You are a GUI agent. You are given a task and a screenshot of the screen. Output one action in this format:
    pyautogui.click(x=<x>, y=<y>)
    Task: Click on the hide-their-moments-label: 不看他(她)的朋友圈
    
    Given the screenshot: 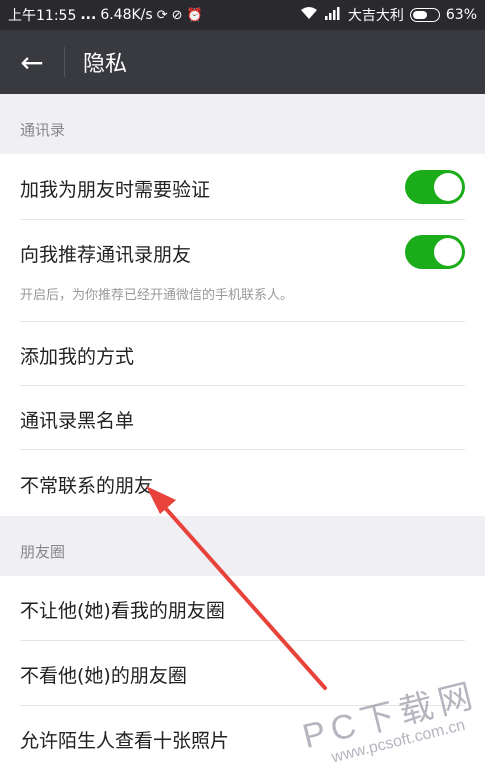 What is the action you would take?
    pyautogui.click(x=103, y=676)
    